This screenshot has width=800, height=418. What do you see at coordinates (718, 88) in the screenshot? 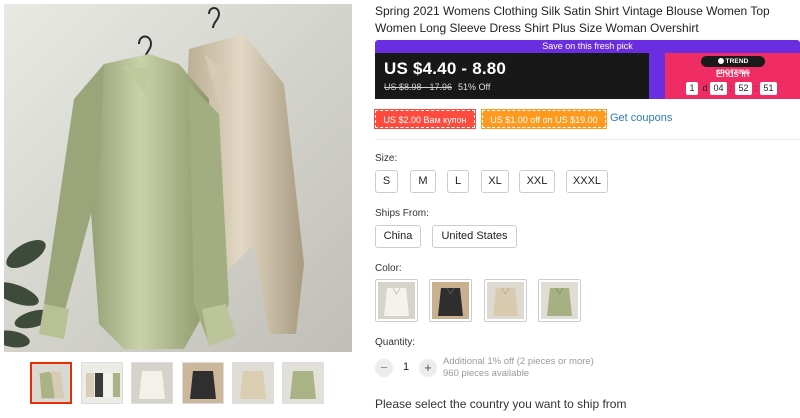
I see `countdown-hours: 04` at bounding box center [718, 88].